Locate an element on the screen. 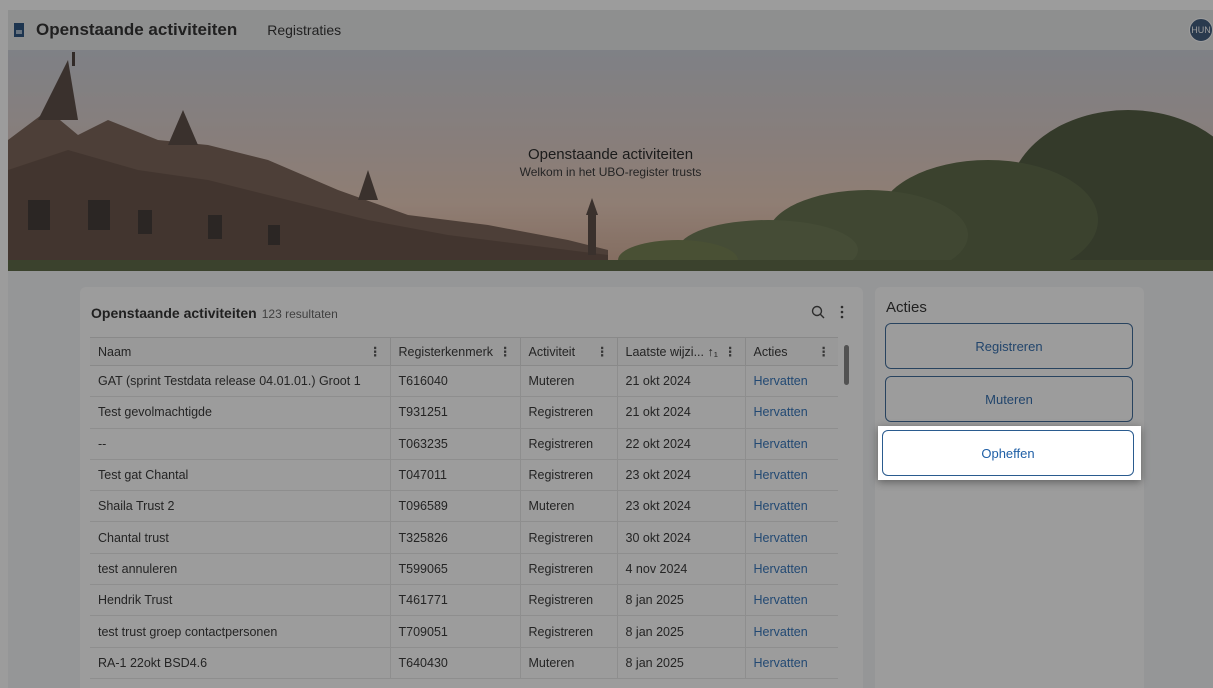 This screenshot has width=1213, height=688. nav-link-registraties: Registraties is located at coordinates (304, 30).